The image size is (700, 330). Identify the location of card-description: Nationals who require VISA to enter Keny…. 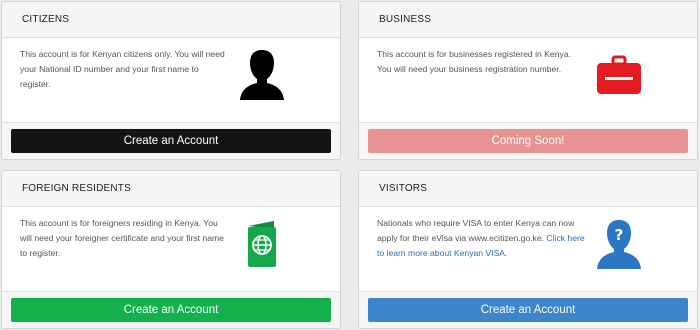
(482, 238).